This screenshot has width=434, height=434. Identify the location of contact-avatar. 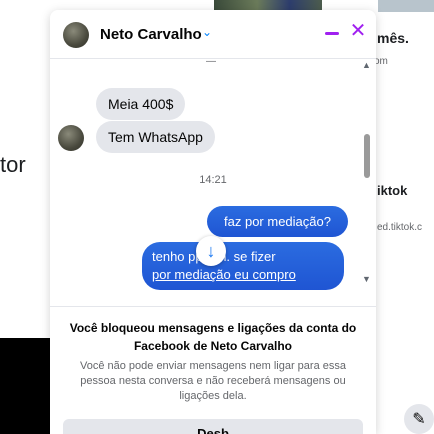
(76, 35).